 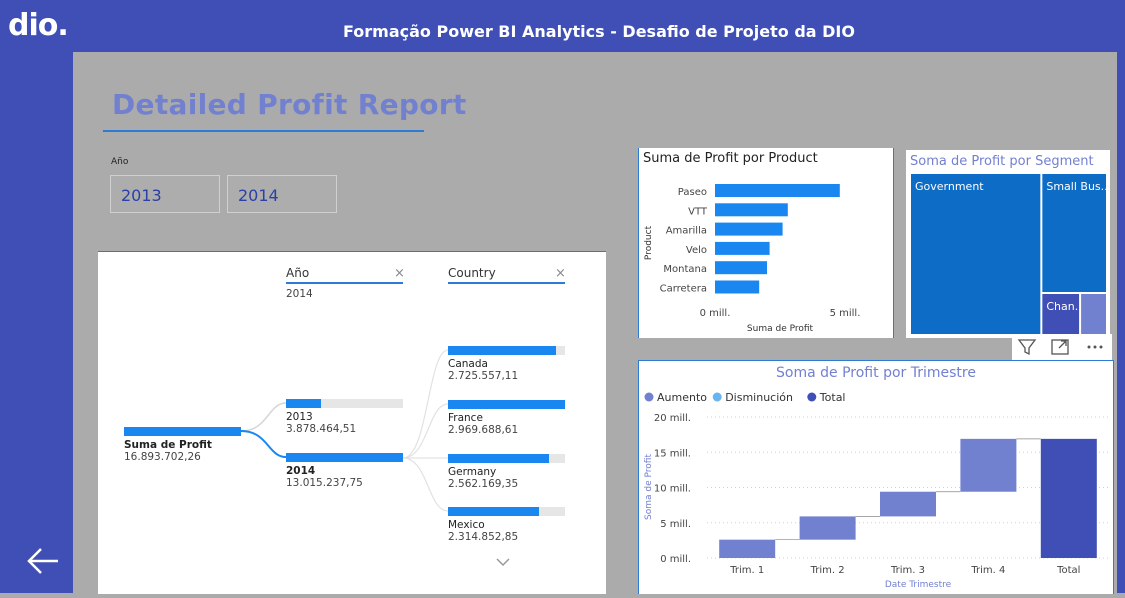 I want to click on y-tick-label: 15 mill., so click(x=672, y=453).